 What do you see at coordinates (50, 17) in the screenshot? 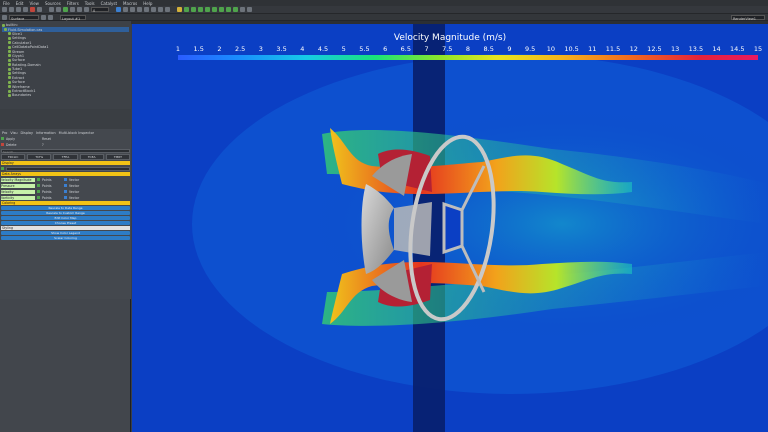
I see `rescale-icon` at bounding box center [50, 17].